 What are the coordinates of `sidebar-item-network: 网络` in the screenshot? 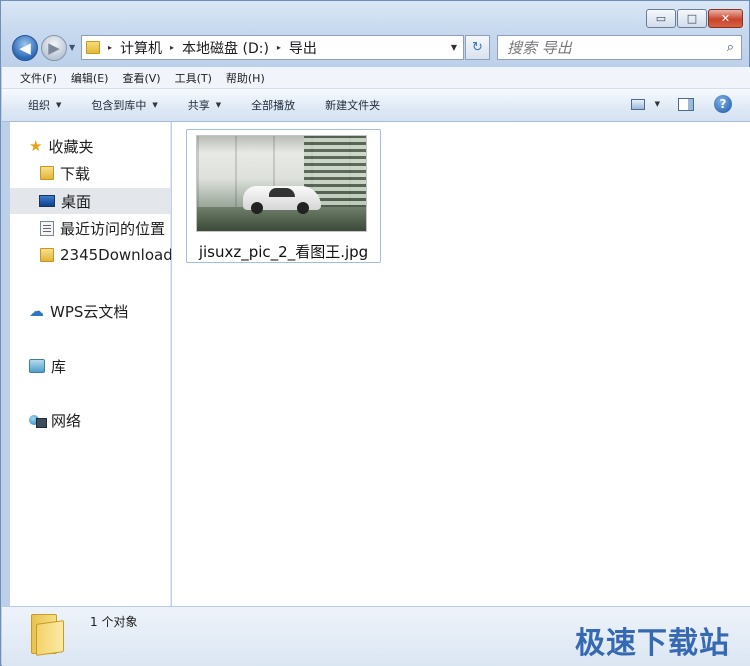 It's located at (90, 420).